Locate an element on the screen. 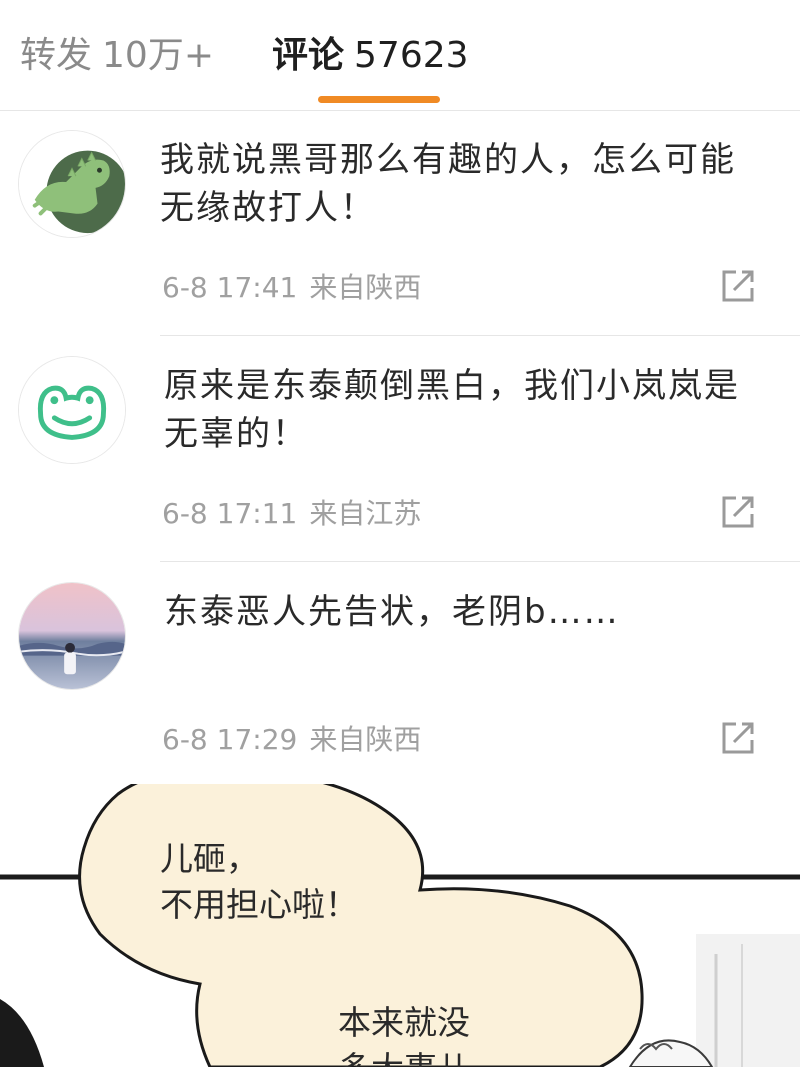  speech-bubble-text: 儿砸， 不用担心啦！ is located at coordinates (259, 882).